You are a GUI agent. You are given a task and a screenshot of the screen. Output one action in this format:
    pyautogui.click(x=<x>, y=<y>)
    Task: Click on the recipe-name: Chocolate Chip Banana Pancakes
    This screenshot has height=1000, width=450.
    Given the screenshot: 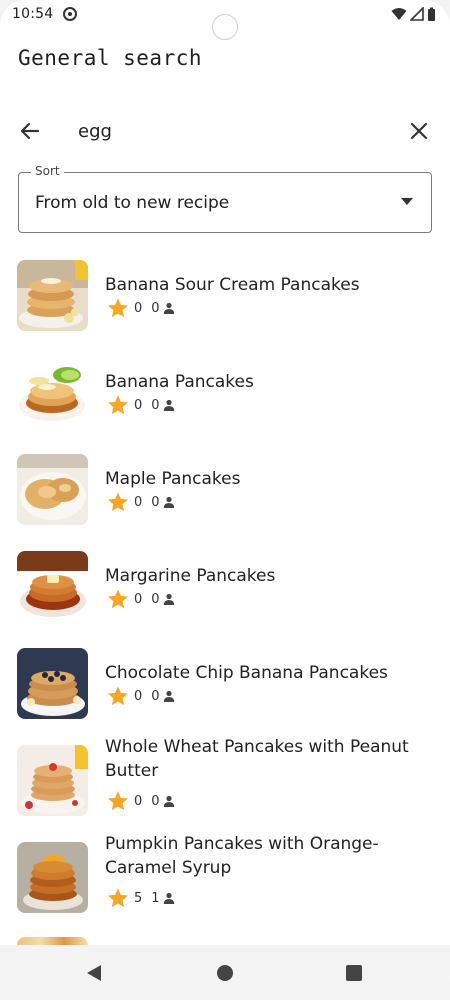 What is the action you would take?
    pyautogui.click(x=246, y=673)
    